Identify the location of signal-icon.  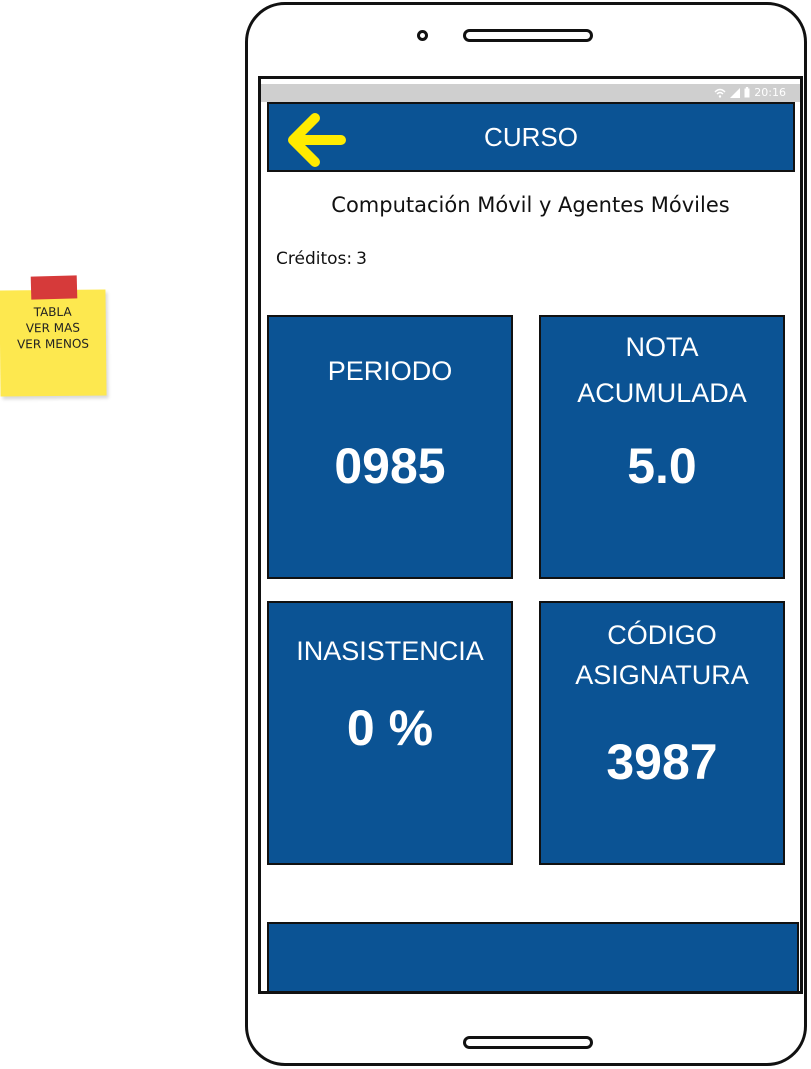
(735, 92).